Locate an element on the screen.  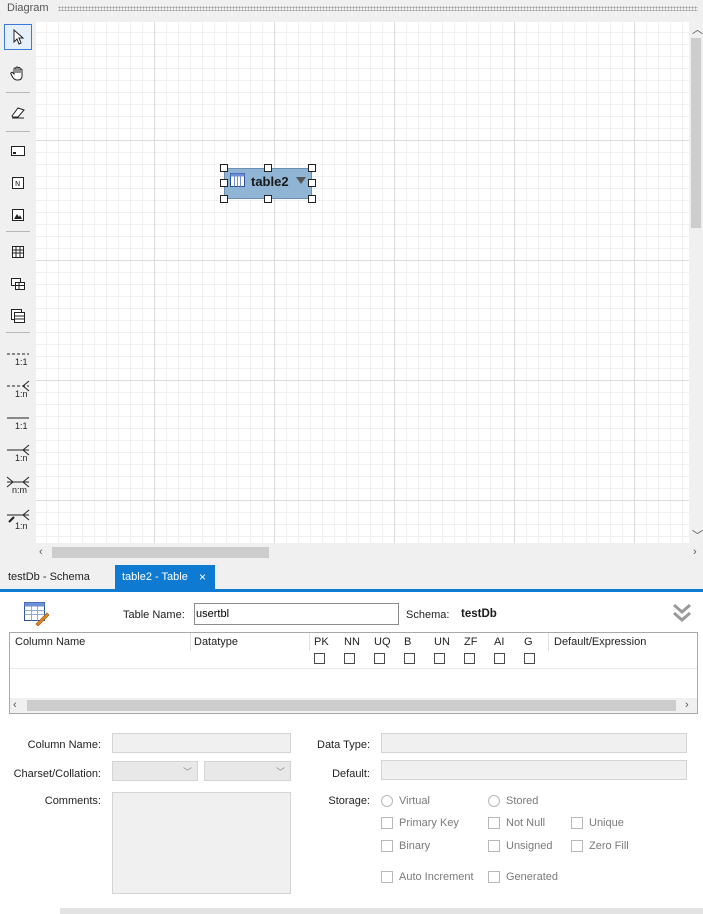
unique-label: Unique is located at coordinates (606, 823).